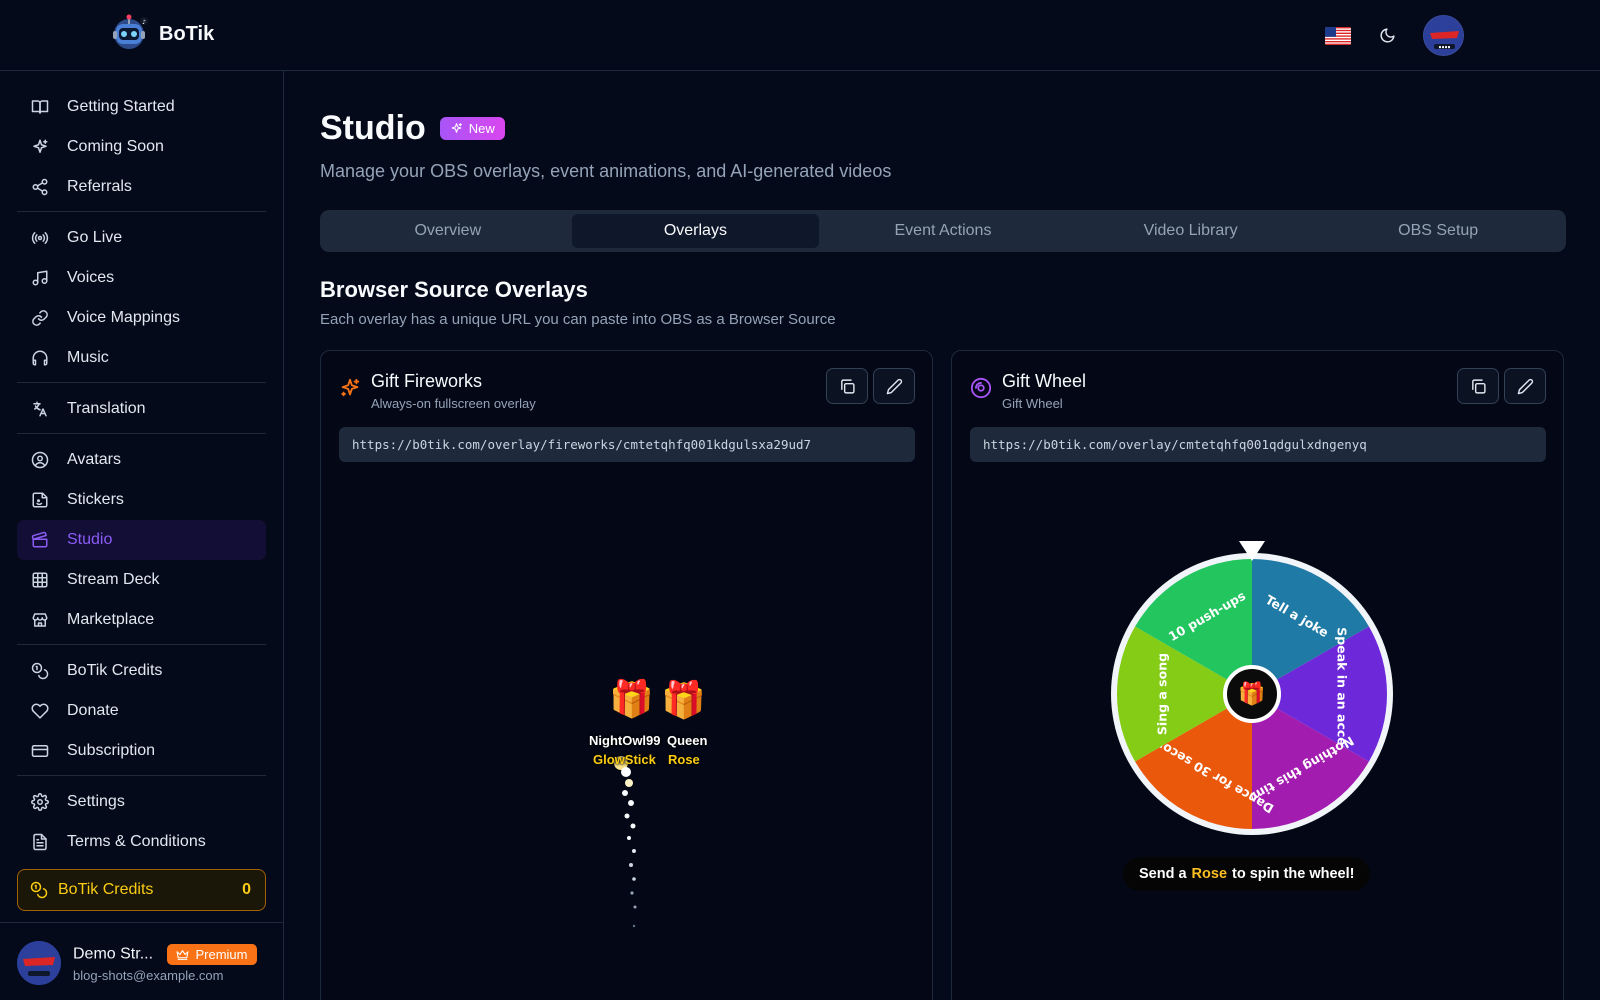  Describe the element at coordinates (115, 146) in the screenshot. I see `sidebar-item-label: Coming Soon` at that location.